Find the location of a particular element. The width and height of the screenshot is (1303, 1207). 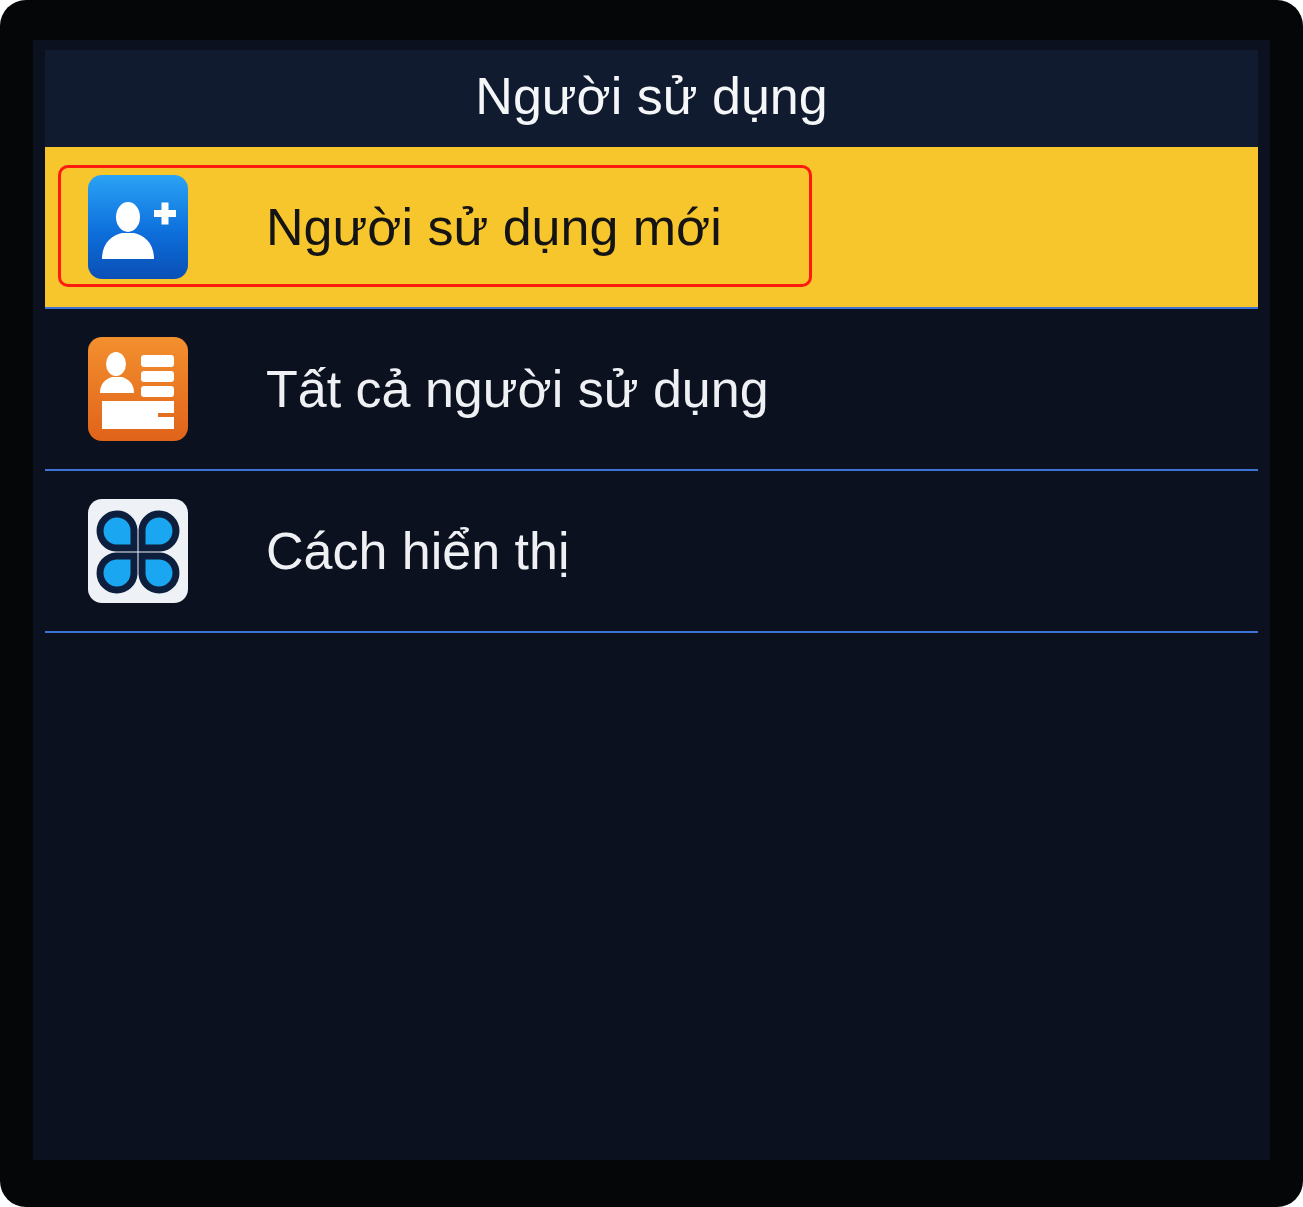

four-petal-icon is located at coordinates (138, 551).